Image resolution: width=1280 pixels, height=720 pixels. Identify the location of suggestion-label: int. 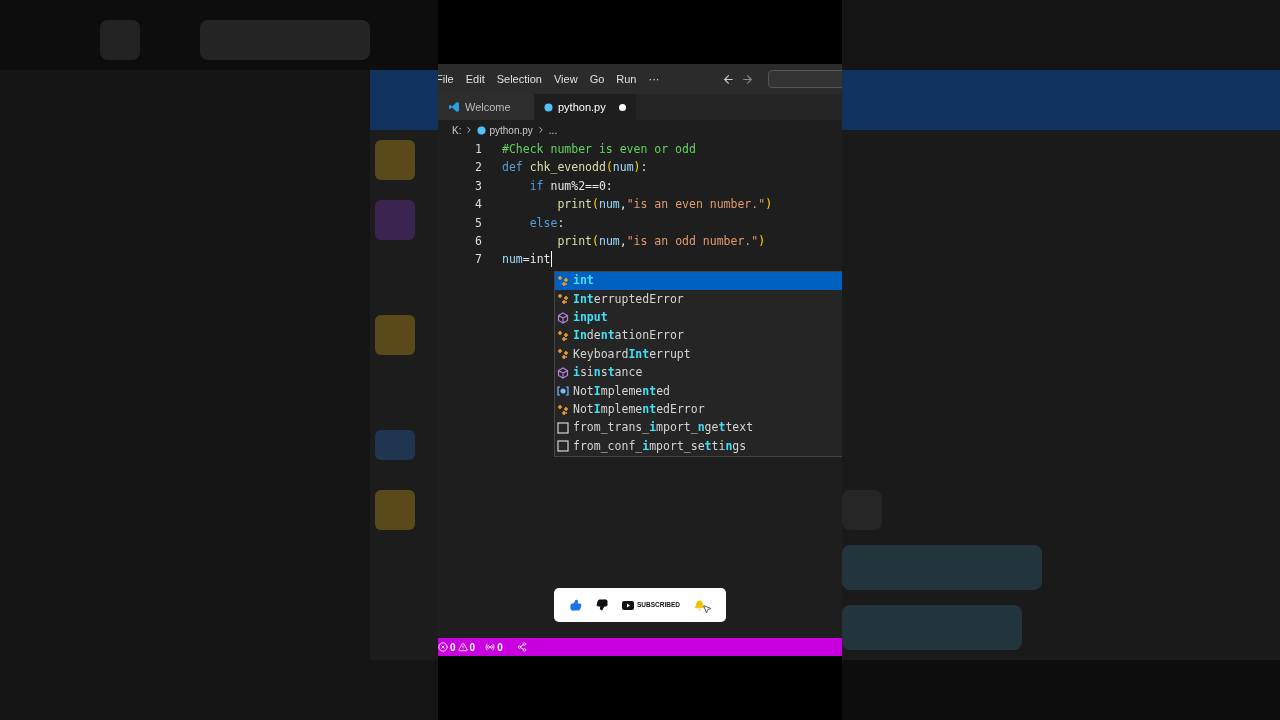
(583, 281).